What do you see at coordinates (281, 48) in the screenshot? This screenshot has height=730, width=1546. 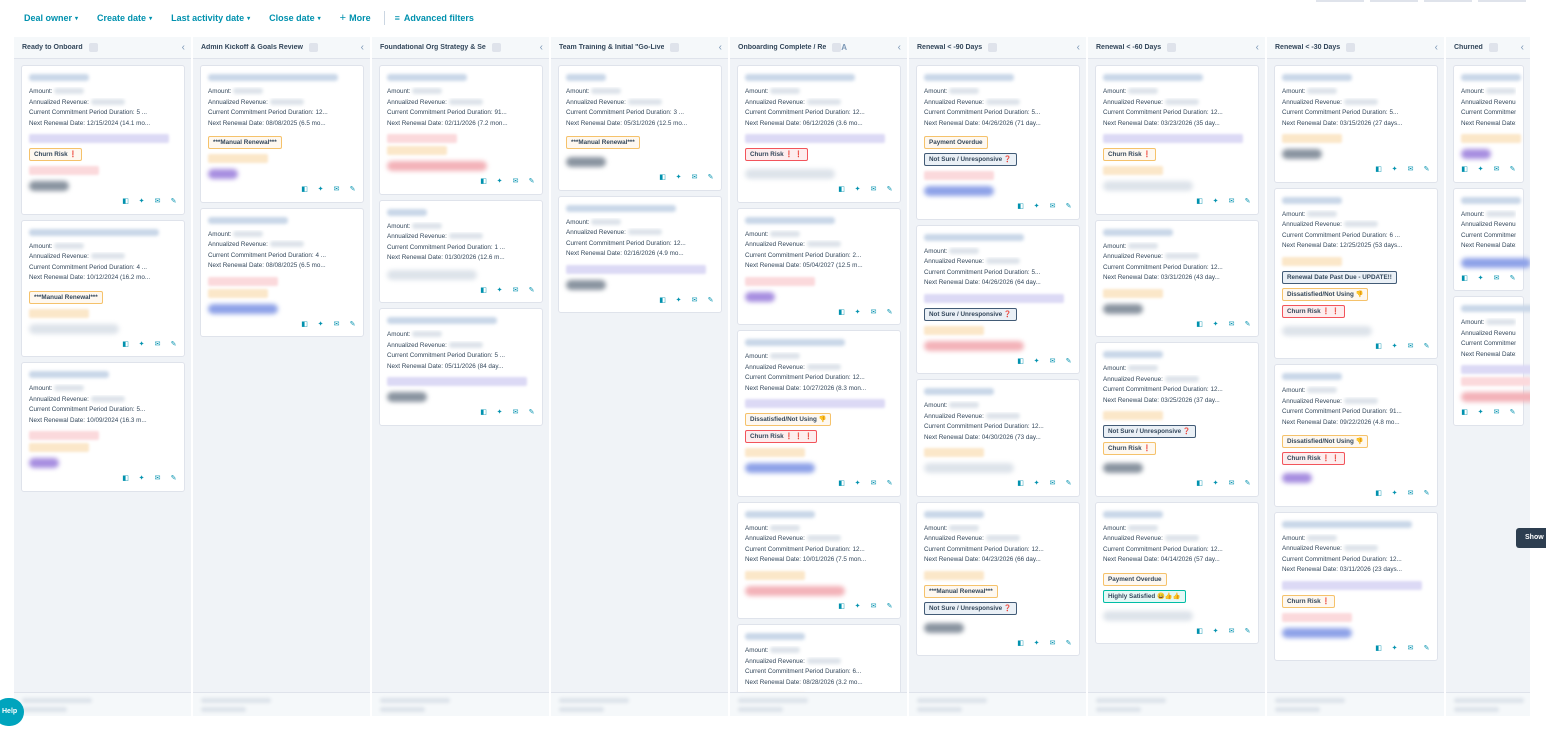 I see `column-header: Admin Kickoff & Goals Review ‹` at bounding box center [281, 48].